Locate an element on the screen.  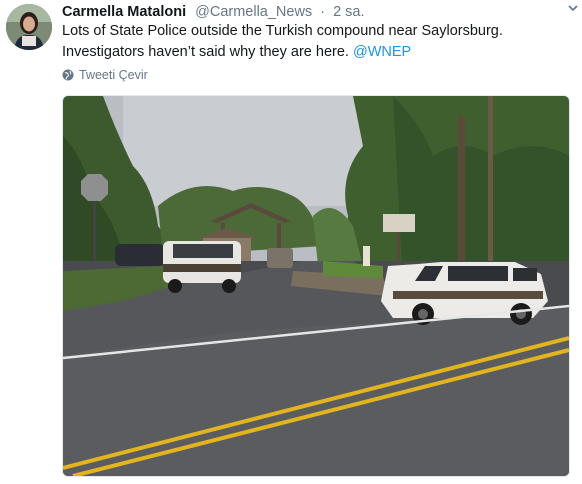
author-handle: @Carmella_News is located at coordinates (253, 12).